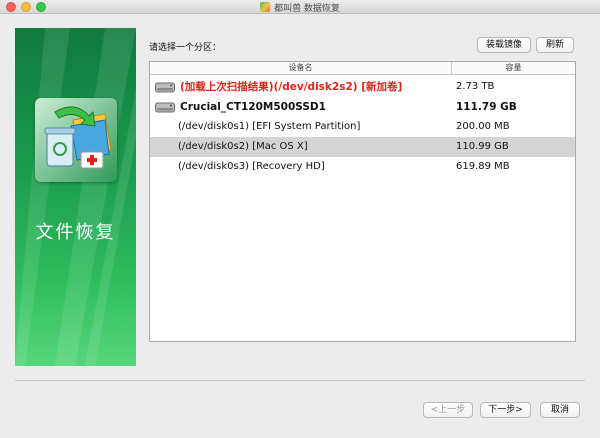 This screenshot has height=438, width=600. Describe the element at coordinates (482, 146) in the screenshot. I see `partition-size: 110.99 GB` at that location.